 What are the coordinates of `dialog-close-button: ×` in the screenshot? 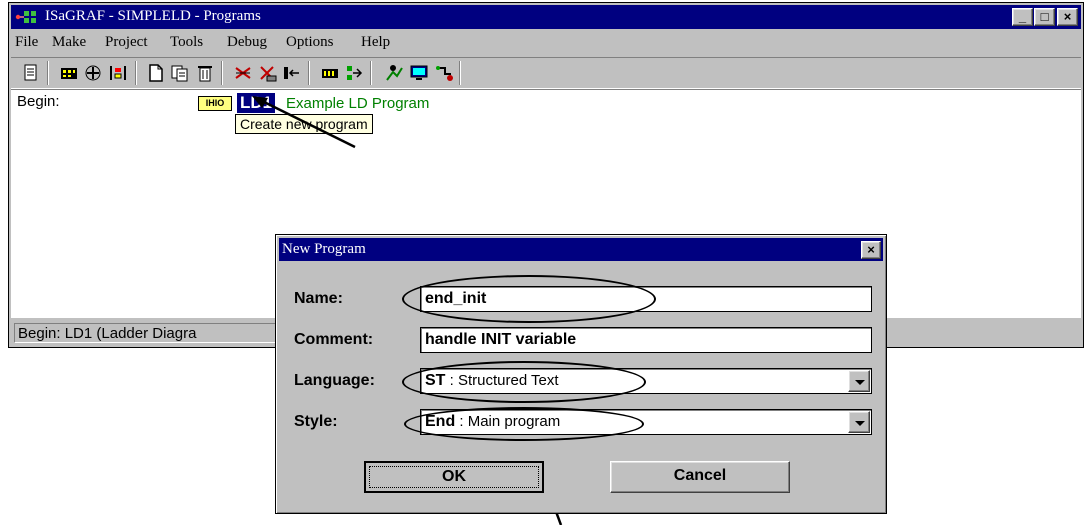 It's located at (871, 250).